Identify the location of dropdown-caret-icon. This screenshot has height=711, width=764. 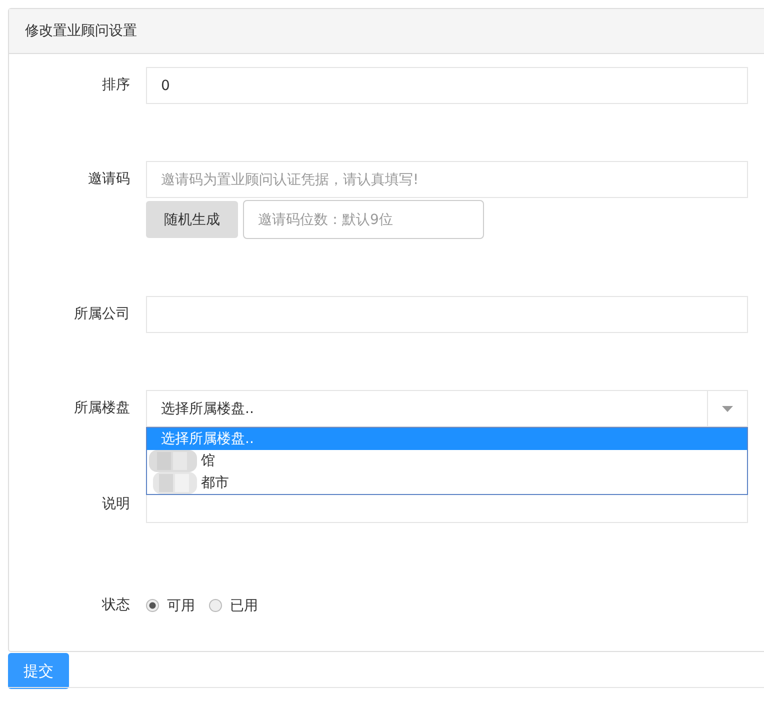
(727, 409).